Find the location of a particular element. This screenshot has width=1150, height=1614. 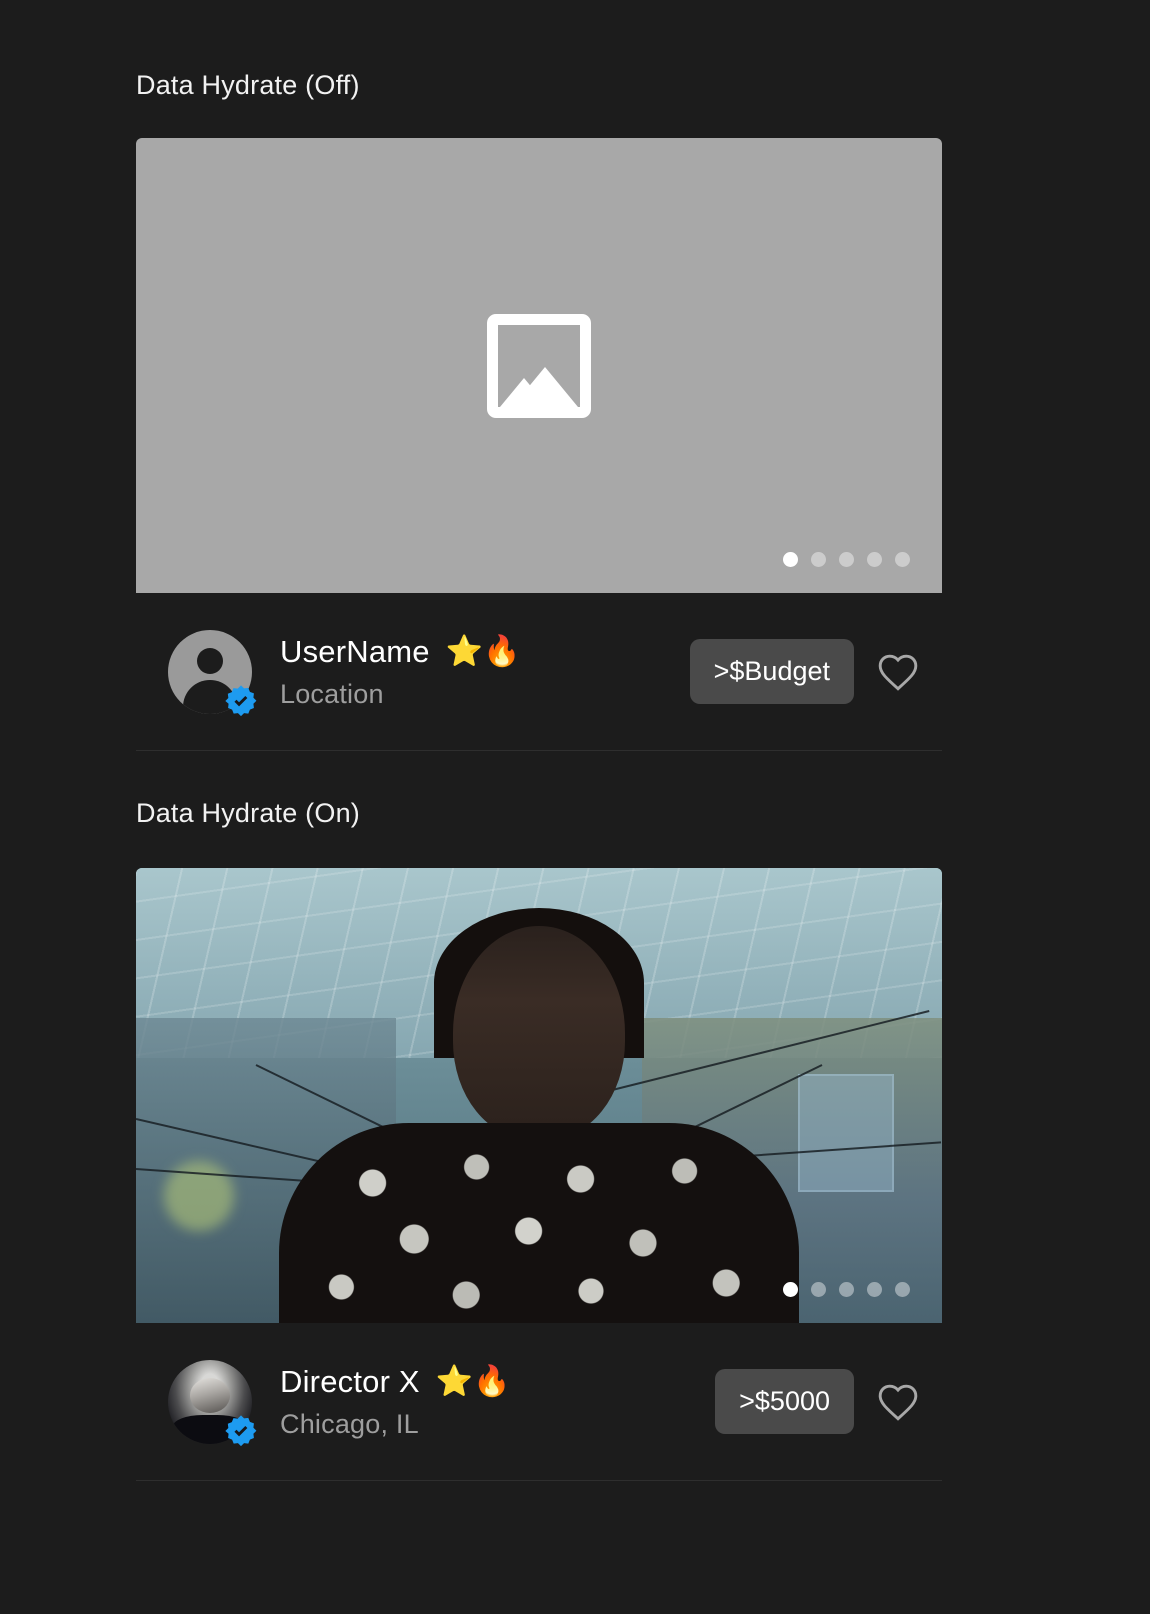

image-placeholder-icon is located at coordinates (539, 365).